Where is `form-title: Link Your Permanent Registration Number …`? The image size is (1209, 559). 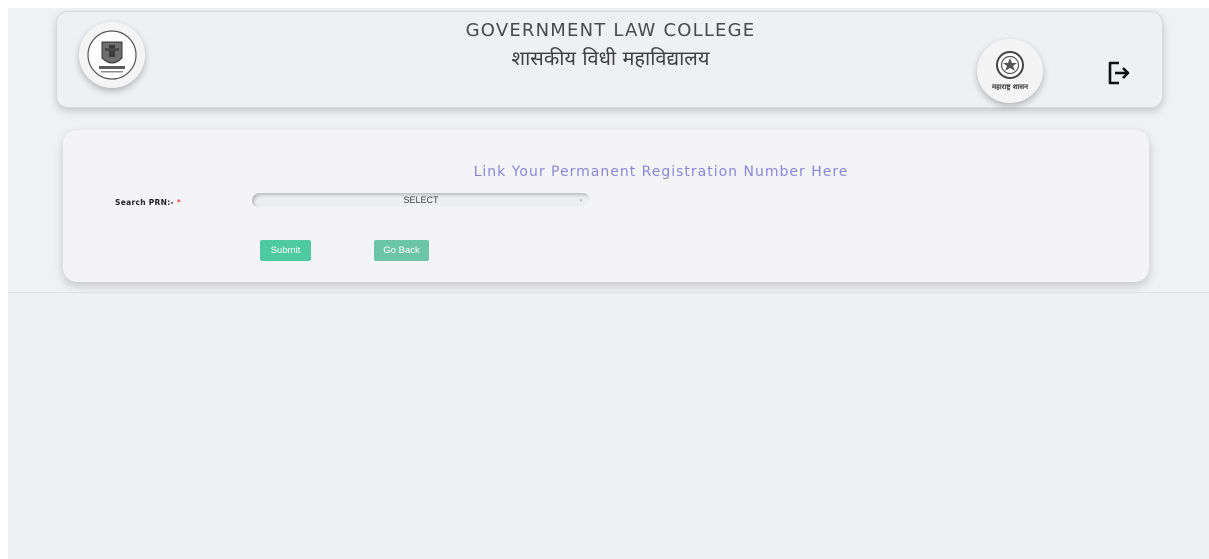 form-title: Link Your Permanent Registration Number … is located at coordinates (661, 172).